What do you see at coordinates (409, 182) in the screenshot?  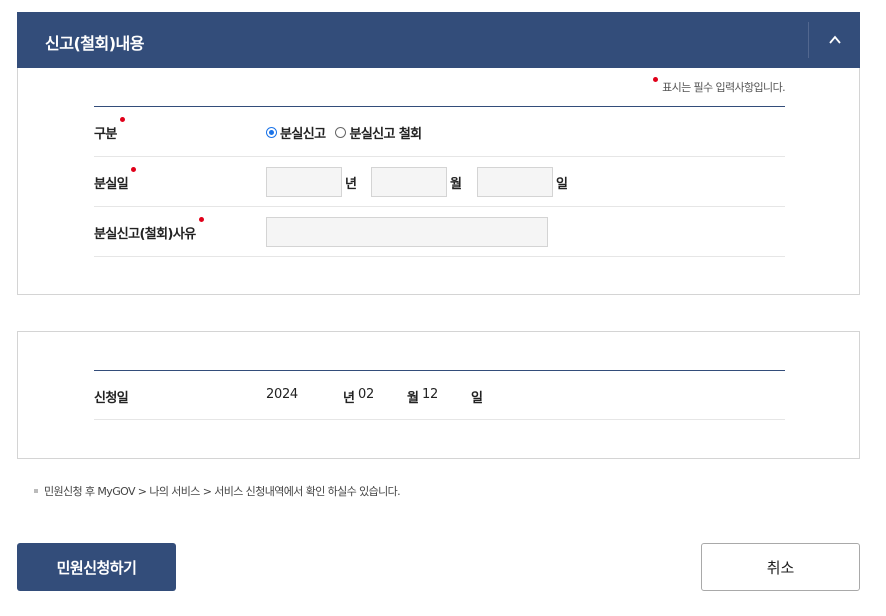 I see `lost-month-input` at bounding box center [409, 182].